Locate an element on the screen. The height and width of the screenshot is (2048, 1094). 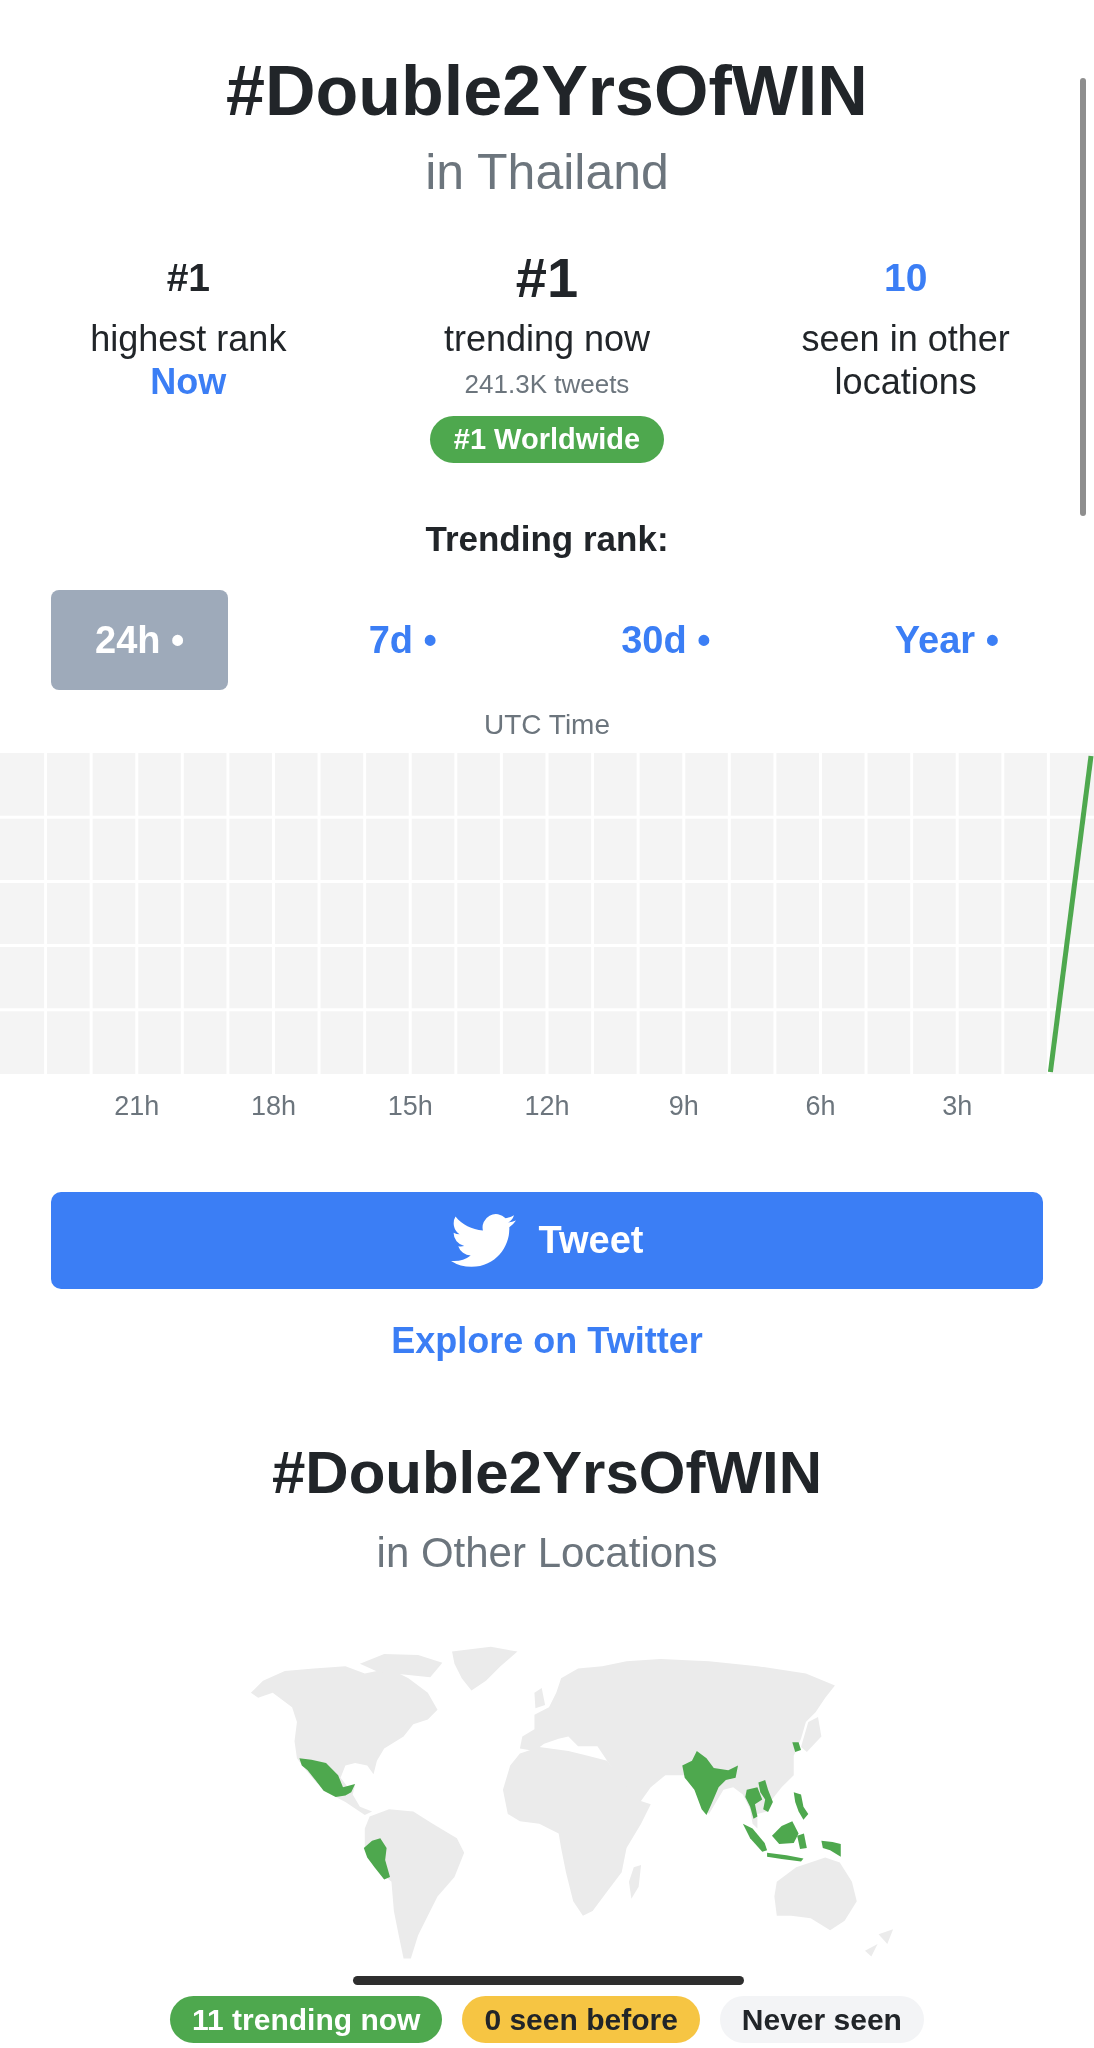
time-range-tab: Year • is located at coordinates (946, 640).